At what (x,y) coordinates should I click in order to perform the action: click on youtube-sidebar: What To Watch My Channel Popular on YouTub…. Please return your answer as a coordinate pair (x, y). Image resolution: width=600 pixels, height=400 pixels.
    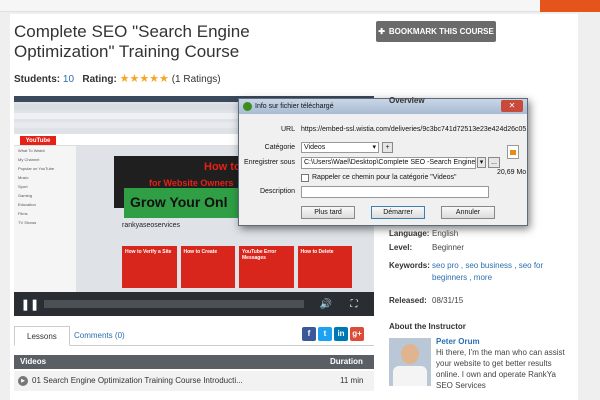
    Looking at the image, I should click on (45, 219).